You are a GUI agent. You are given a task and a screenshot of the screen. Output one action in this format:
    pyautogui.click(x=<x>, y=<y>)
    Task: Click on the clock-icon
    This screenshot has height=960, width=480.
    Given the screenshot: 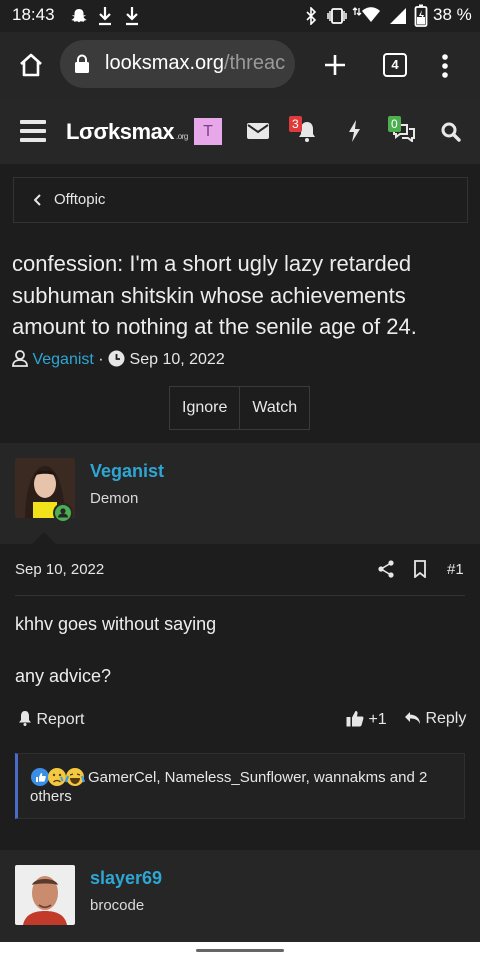 What is the action you would take?
    pyautogui.click(x=116, y=358)
    